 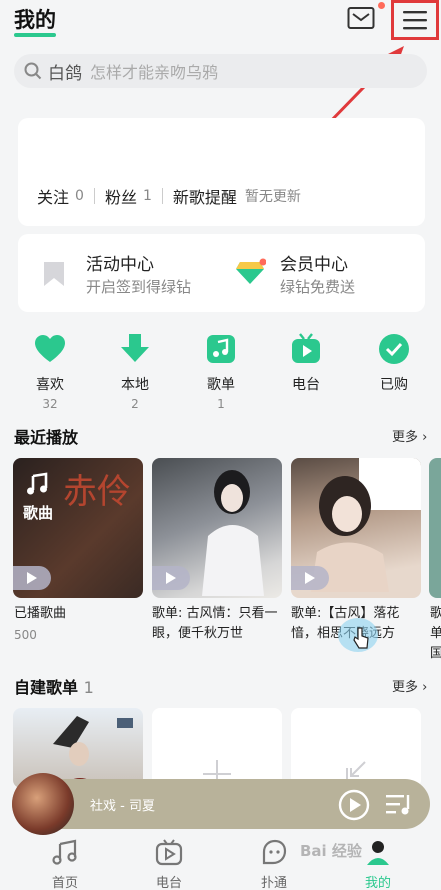 I want to click on tile-count: 500, so click(x=25, y=635).